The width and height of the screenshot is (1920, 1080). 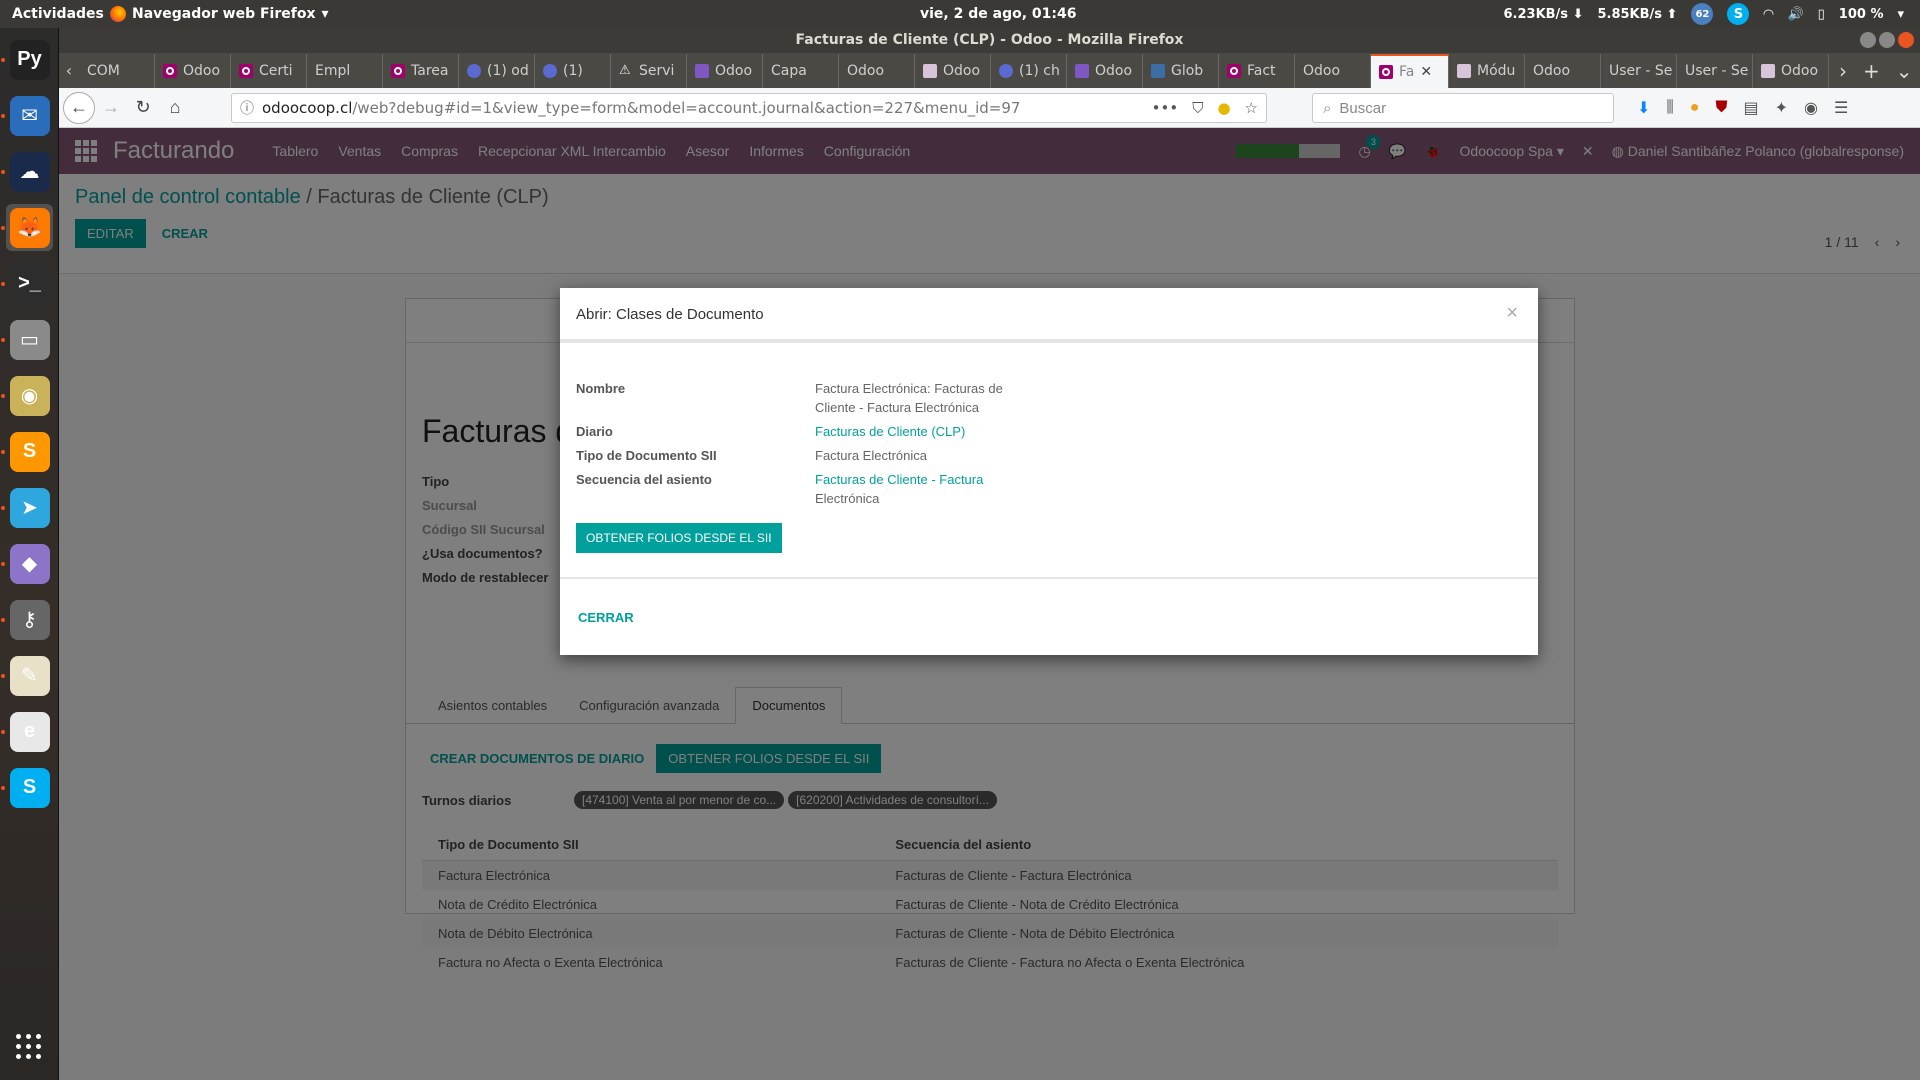 What do you see at coordinates (1768, 14) in the screenshot?
I see `wifi-icon: ◠` at bounding box center [1768, 14].